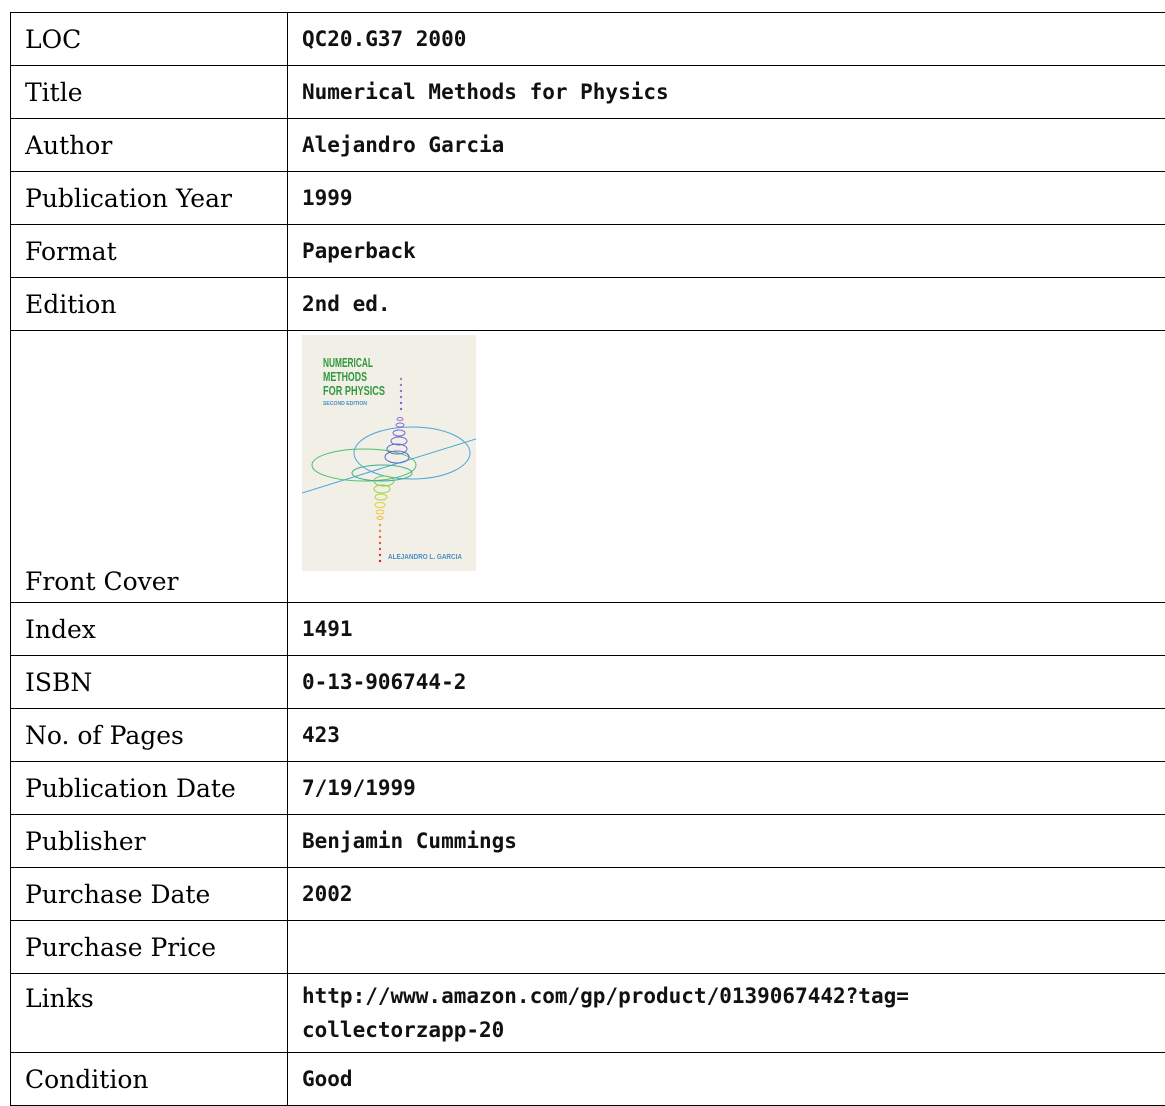 The height and width of the screenshot is (1106, 1165). I want to click on field-label: ISBN, so click(149, 682).